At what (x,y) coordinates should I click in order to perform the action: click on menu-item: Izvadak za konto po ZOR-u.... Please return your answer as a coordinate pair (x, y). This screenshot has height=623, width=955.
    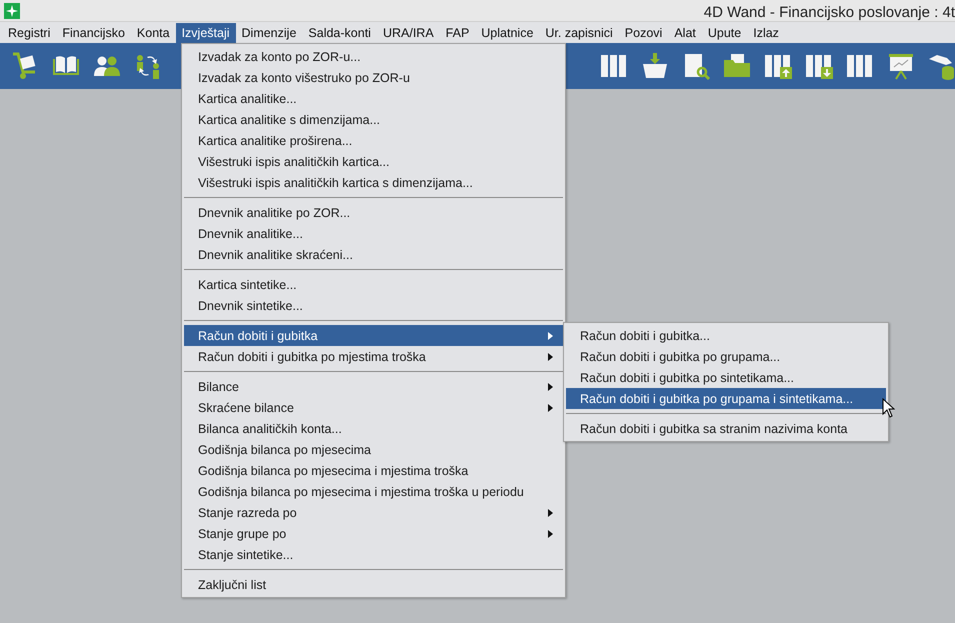
    Looking at the image, I should click on (373, 56).